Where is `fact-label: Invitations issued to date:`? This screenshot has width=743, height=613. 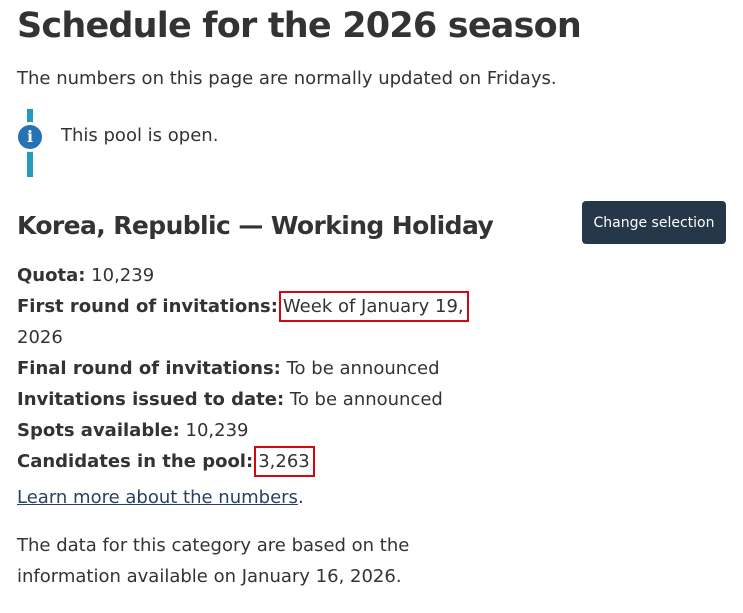 fact-label: Invitations issued to date: is located at coordinates (151, 399).